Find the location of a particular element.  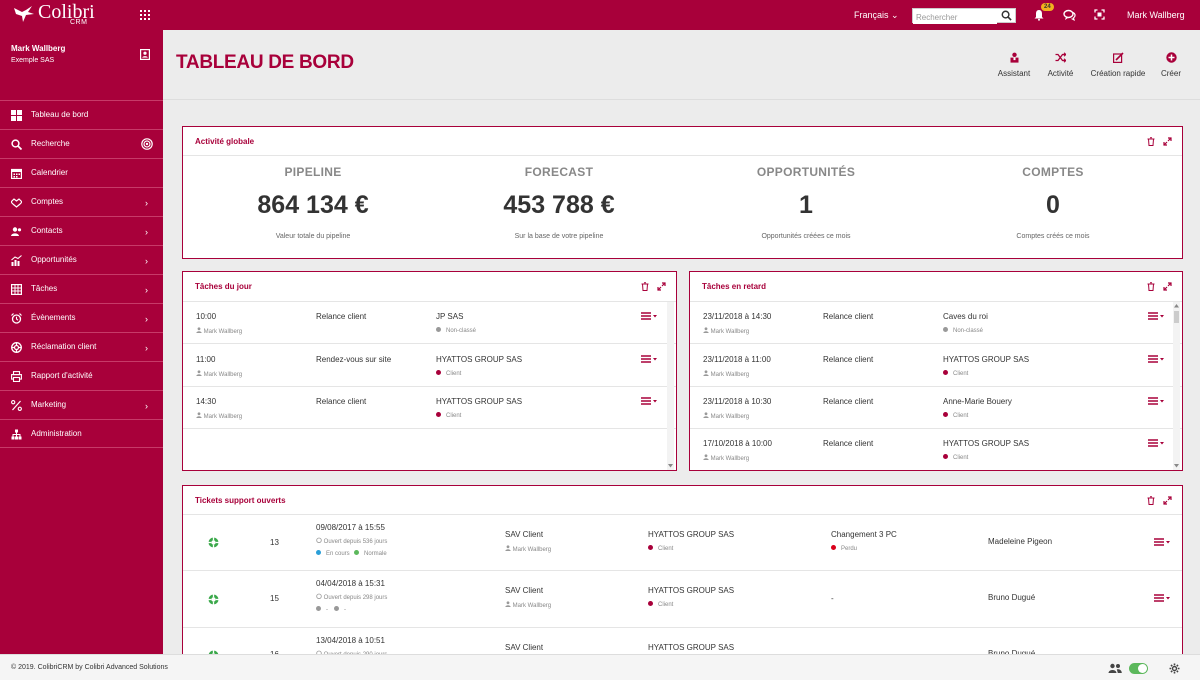

sidebar-item-dashboard: Tableau de bord is located at coordinates (81, 114).